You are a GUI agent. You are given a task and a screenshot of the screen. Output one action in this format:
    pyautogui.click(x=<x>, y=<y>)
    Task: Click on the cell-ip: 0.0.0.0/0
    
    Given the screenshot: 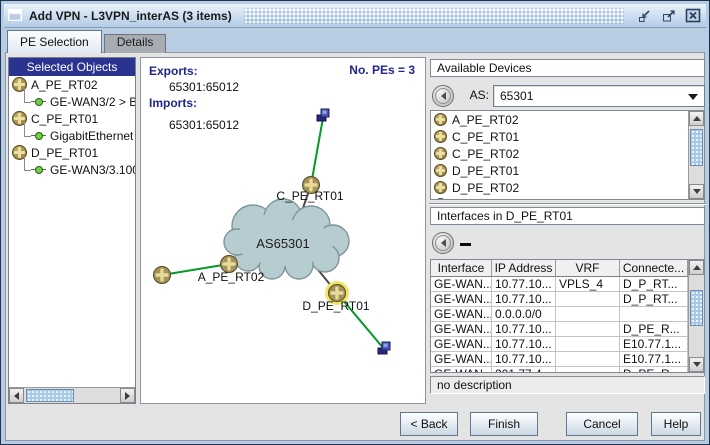 What is the action you would take?
    pyautogui.click(x=524, y=314)
    